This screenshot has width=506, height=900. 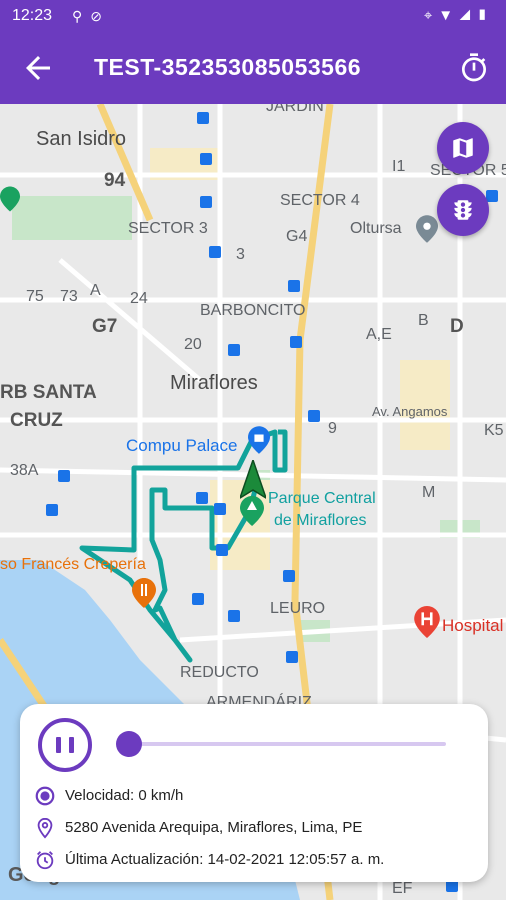 I want to click on map-icon, so click(x=463, y=148).